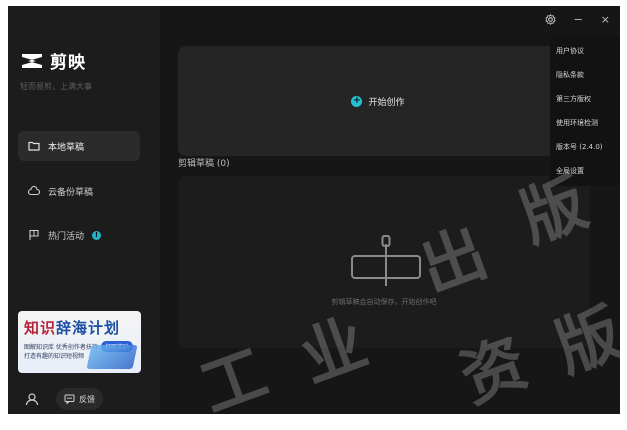 The height and width of the screenshot is (430, 627). I want to click on banner-map-illustration, so click(112, 357).